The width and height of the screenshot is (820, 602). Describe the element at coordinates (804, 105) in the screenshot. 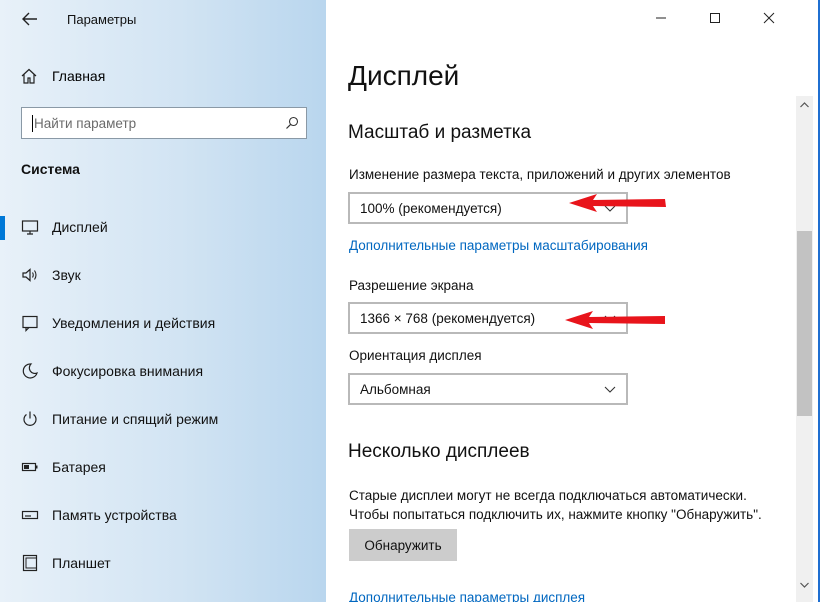

I see `scroll-up-icon` at that location.